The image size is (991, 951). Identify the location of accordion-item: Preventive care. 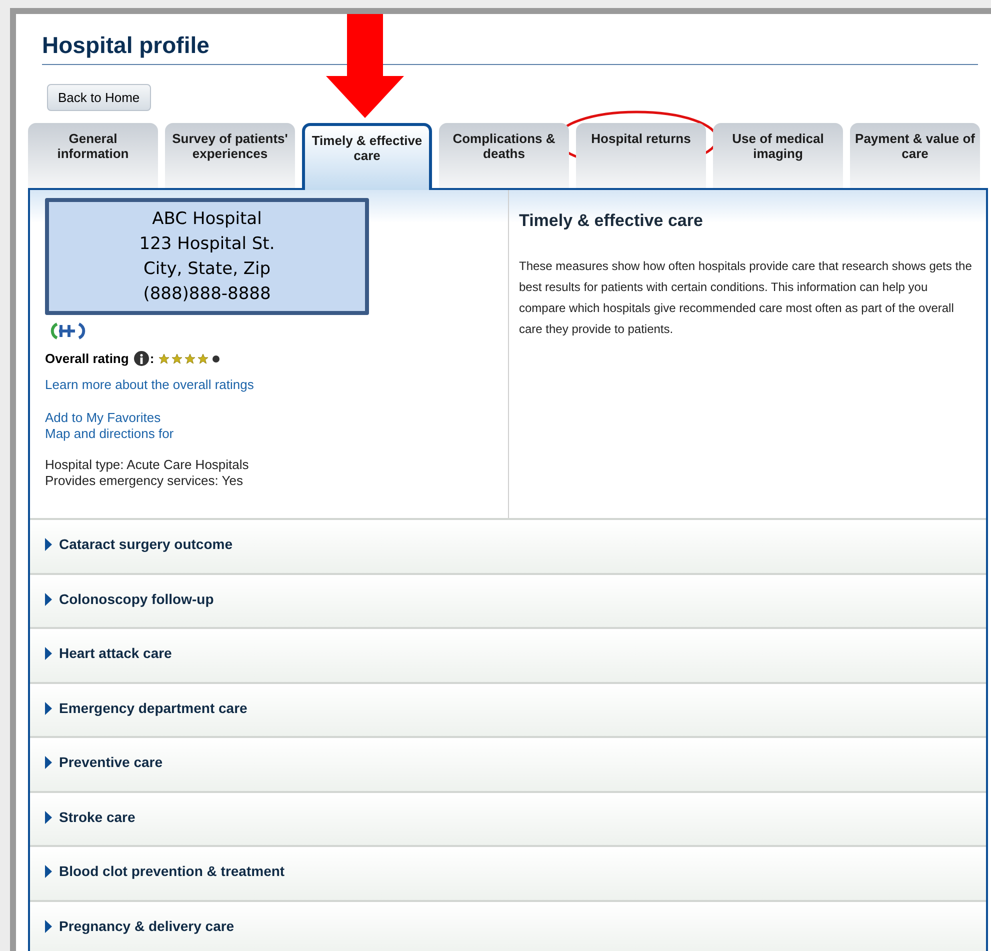
(508, 763).